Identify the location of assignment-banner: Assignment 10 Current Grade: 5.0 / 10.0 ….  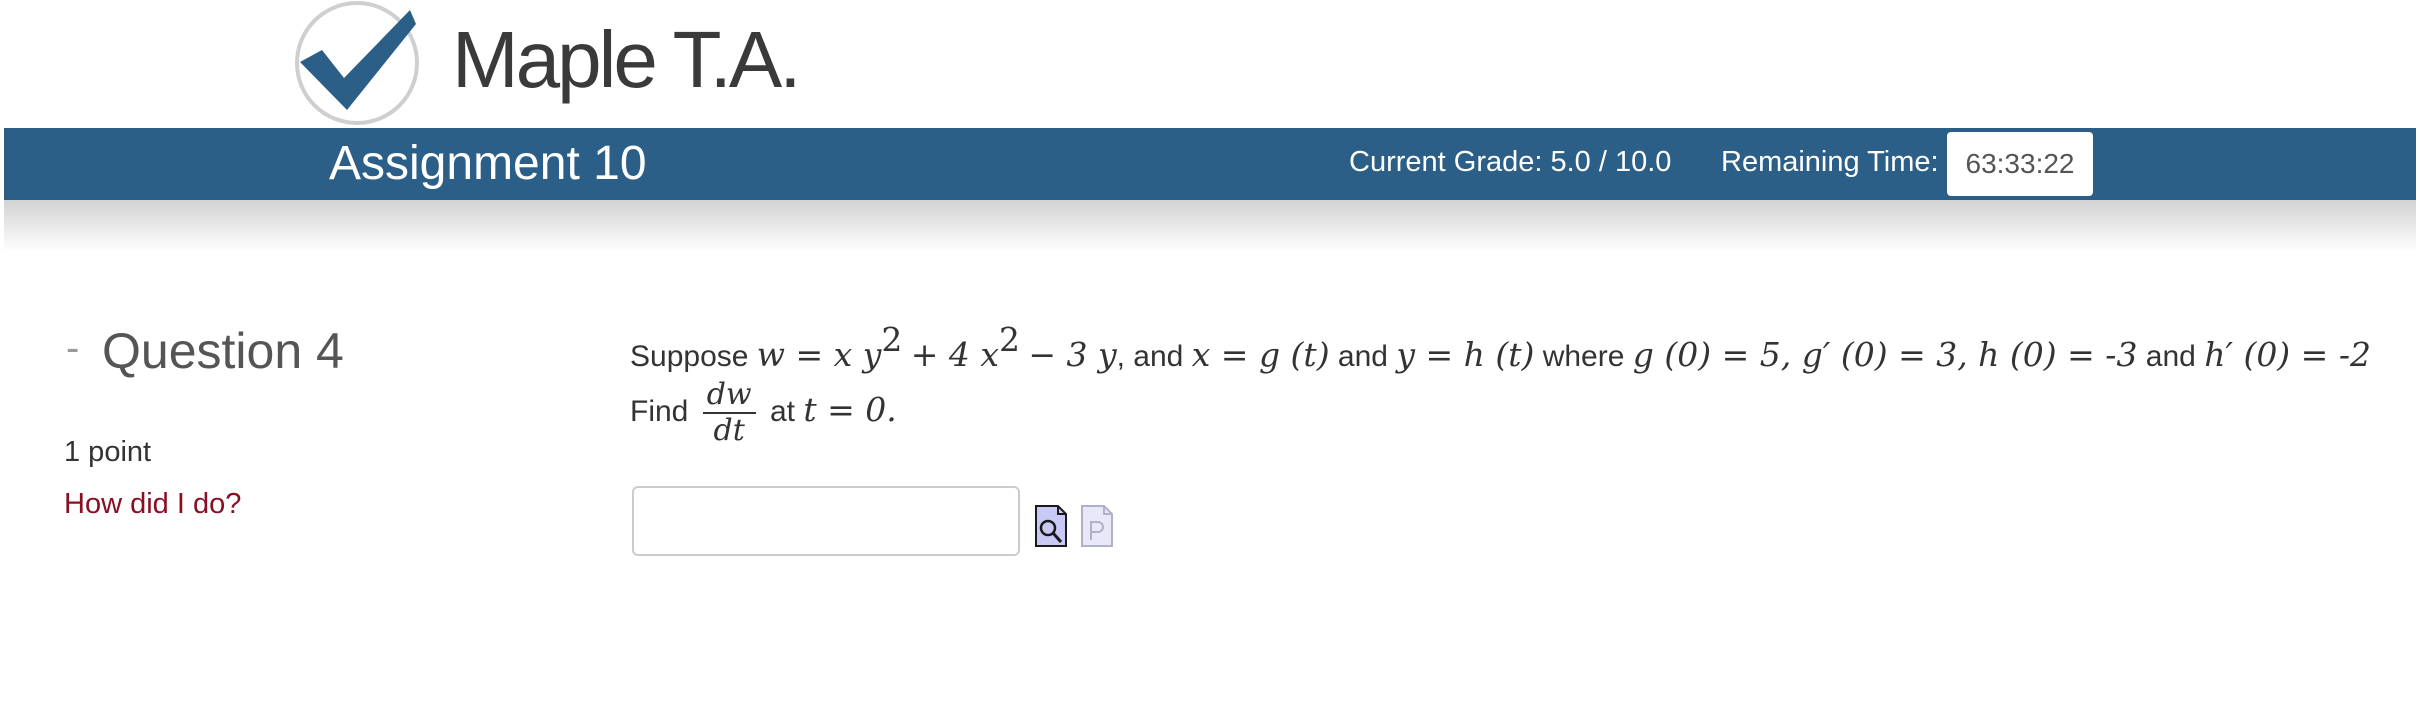
(1210, 164).